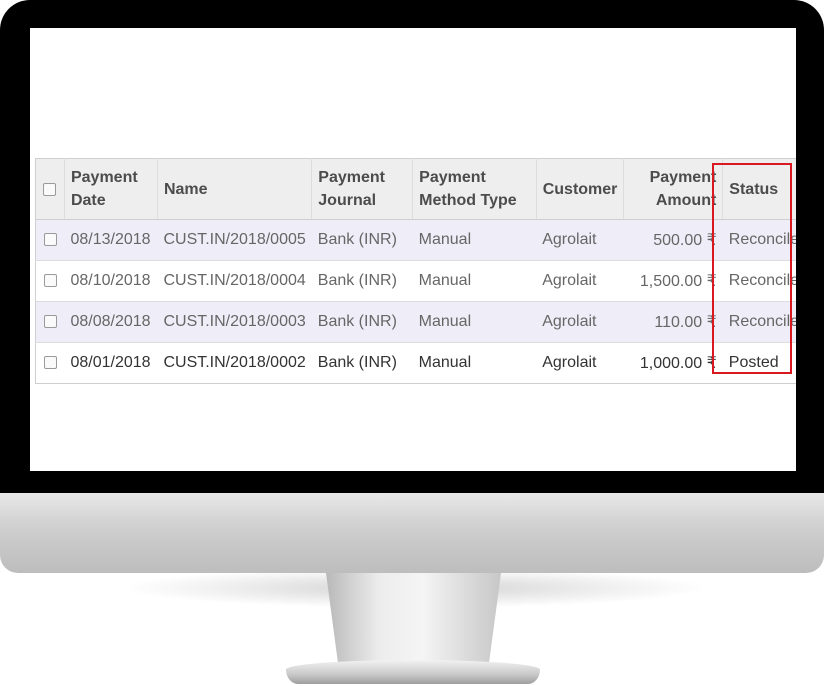 This screenshot has width=824, height=686. I want to click on cell-status: Posted, so click(759, 363).